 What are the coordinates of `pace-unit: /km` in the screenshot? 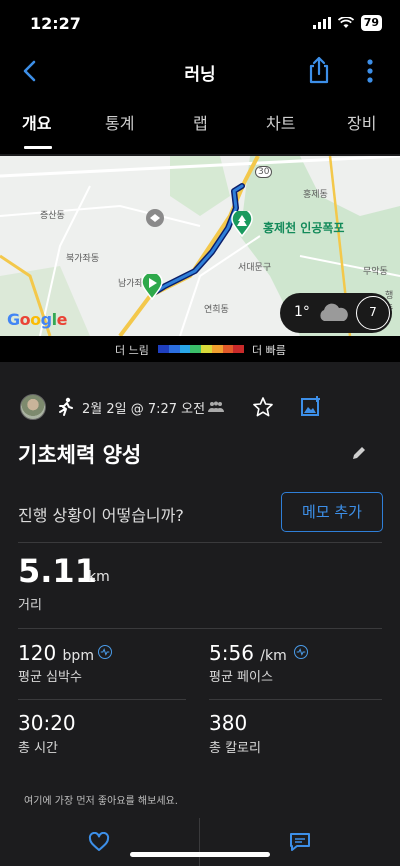 It's located at (273, 656).